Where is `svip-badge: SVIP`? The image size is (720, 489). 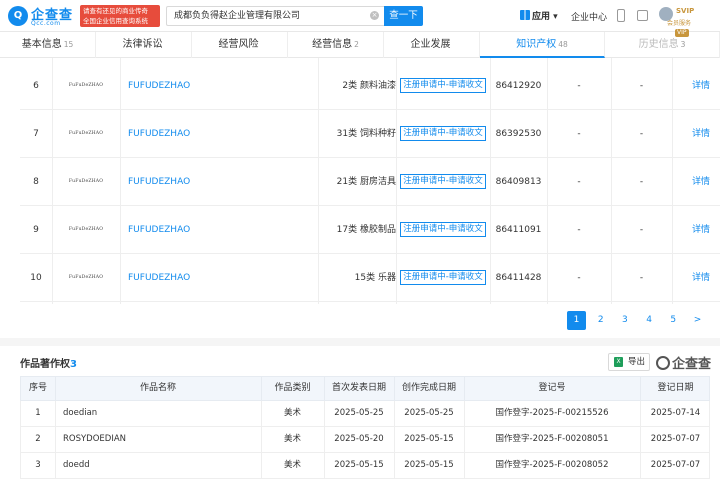 svip-badge: SVIP is located at coordinates (685, 11).